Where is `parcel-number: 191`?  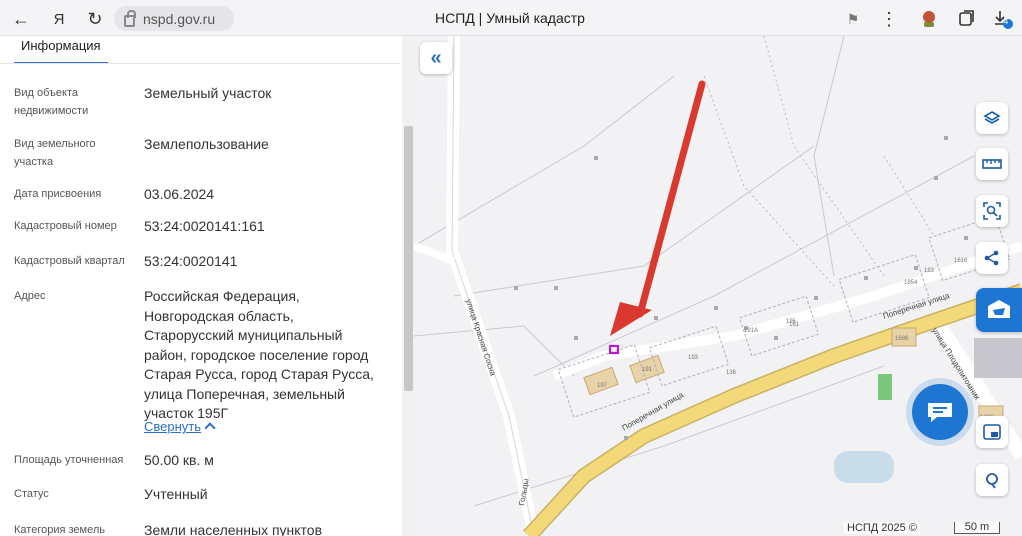 parcel-number: 191 is located at coordinates (647, 370).